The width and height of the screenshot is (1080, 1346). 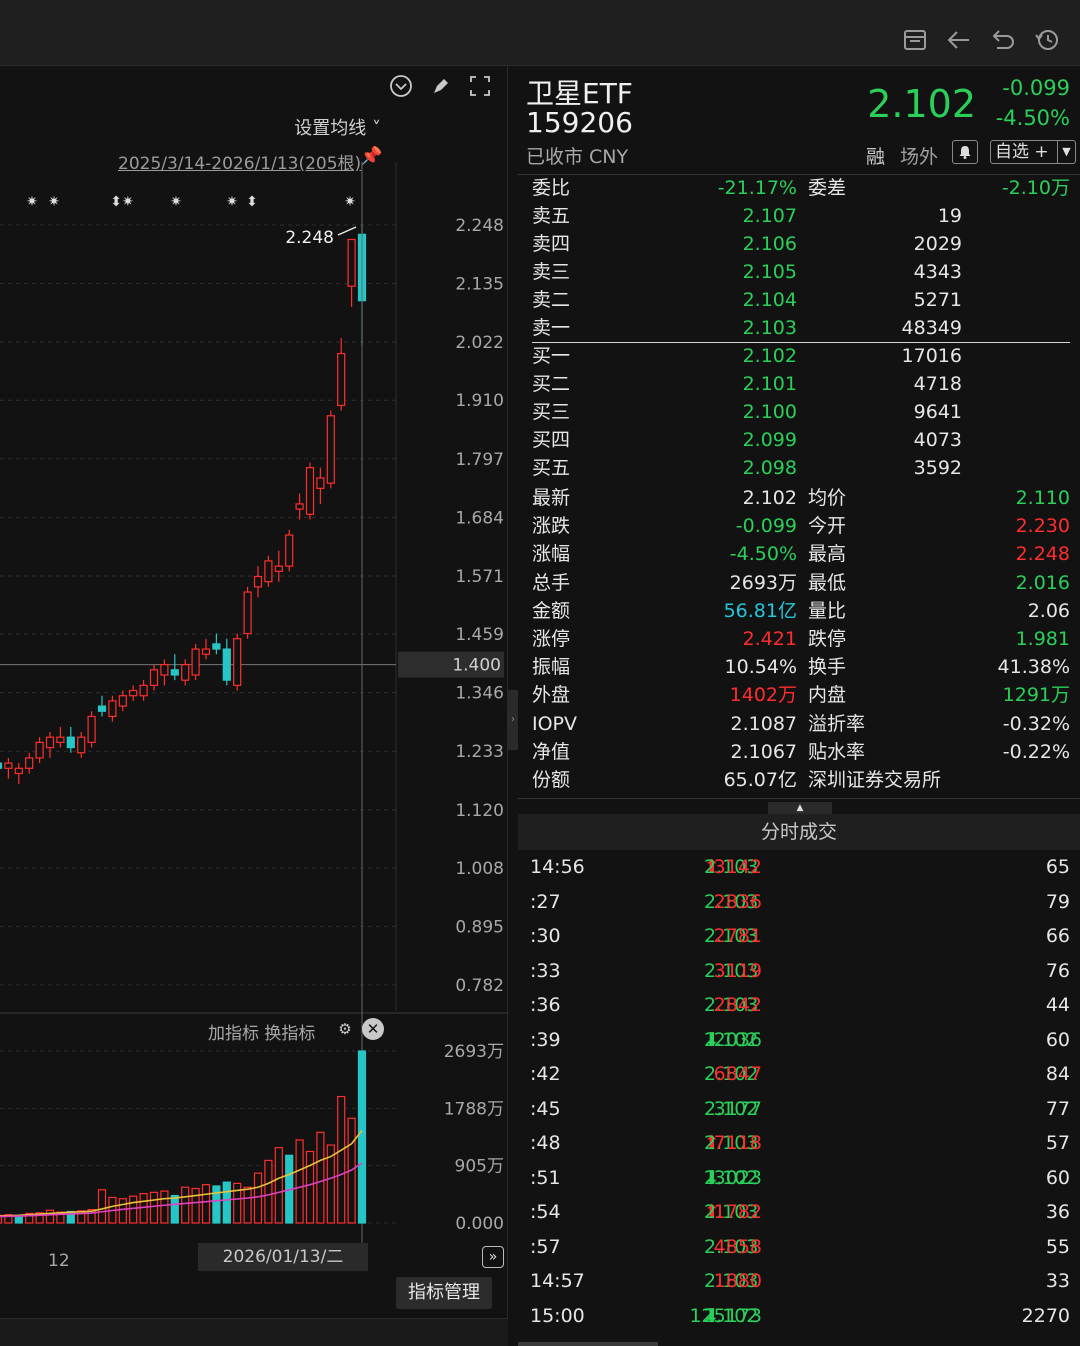 I want to click on tick-volume: 1880, so click(x=737, y=1281).